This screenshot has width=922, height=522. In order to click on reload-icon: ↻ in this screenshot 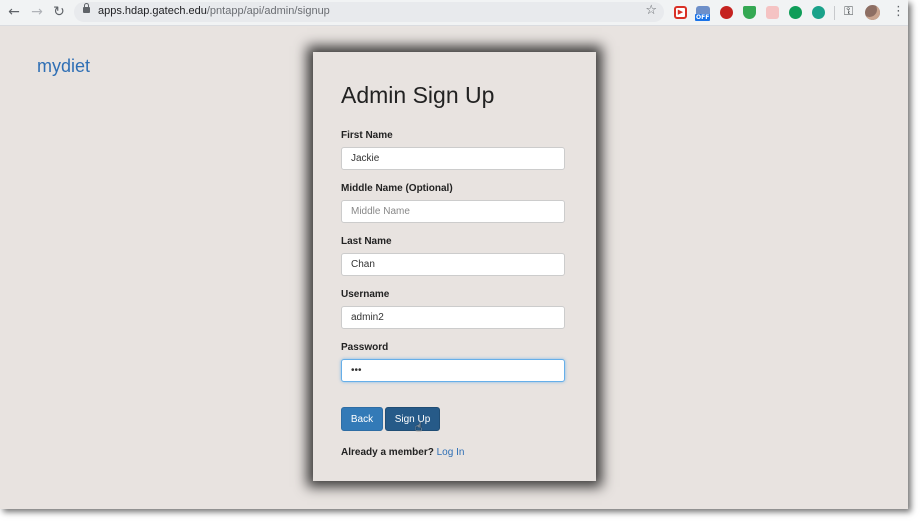, I will do `click(59, 12)`.